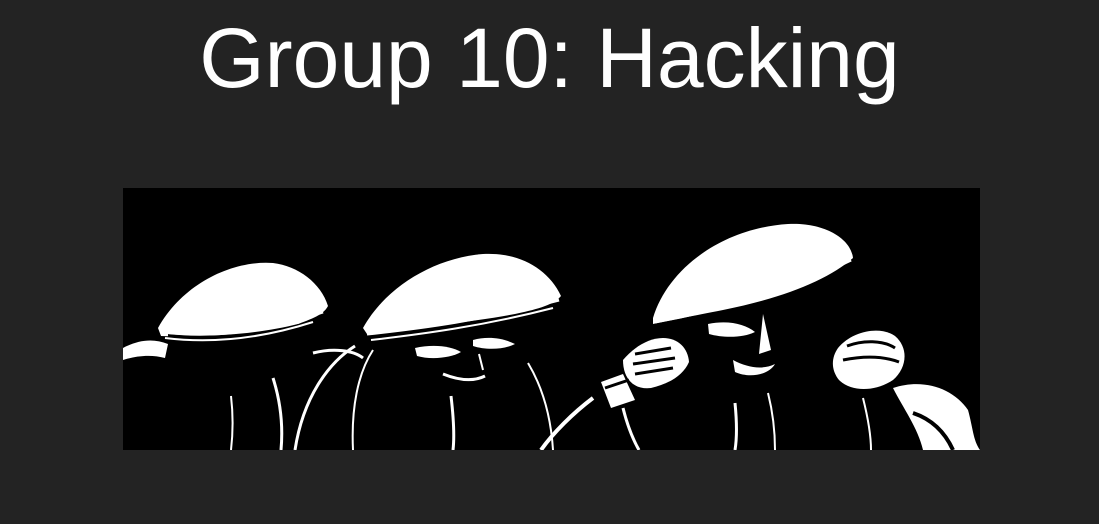  I want to click on slide-title: Group 10: Hacking, so click(549, 58).